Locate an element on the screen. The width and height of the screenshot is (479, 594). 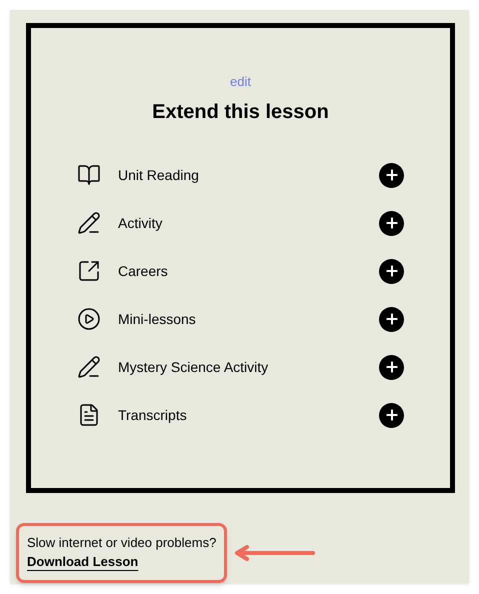
item-label: Unit Reading is located at coordinates (248, 175).